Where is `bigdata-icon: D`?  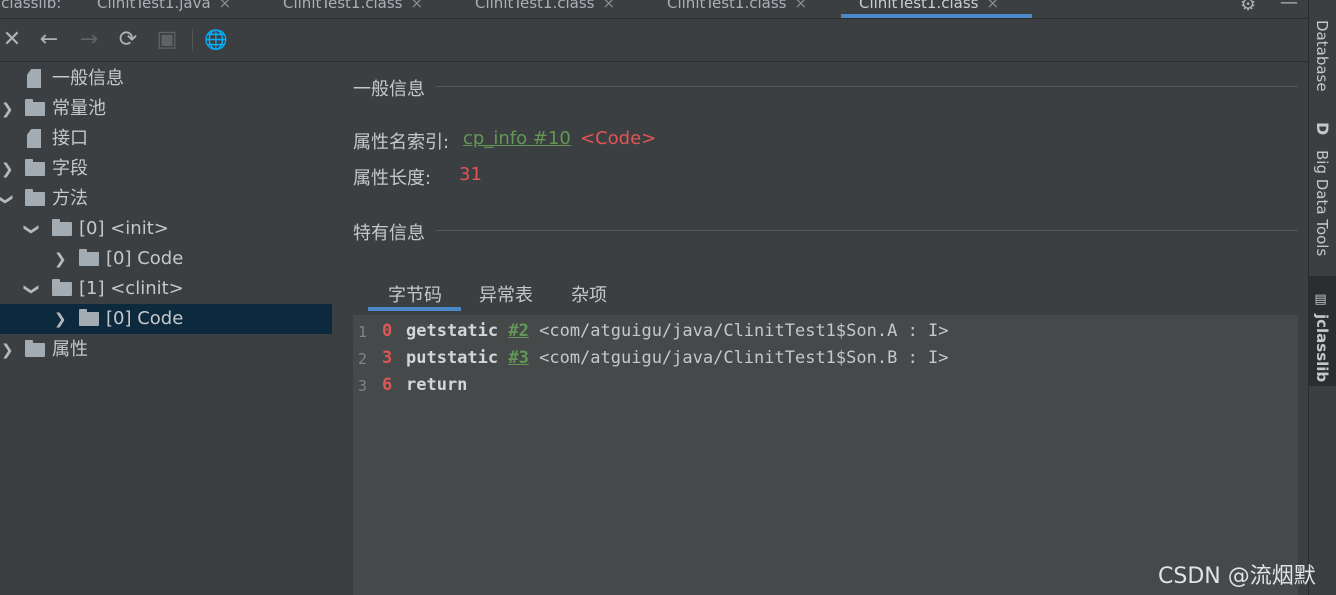
bigdata-icon: D is located at coordinates (1322, 129).